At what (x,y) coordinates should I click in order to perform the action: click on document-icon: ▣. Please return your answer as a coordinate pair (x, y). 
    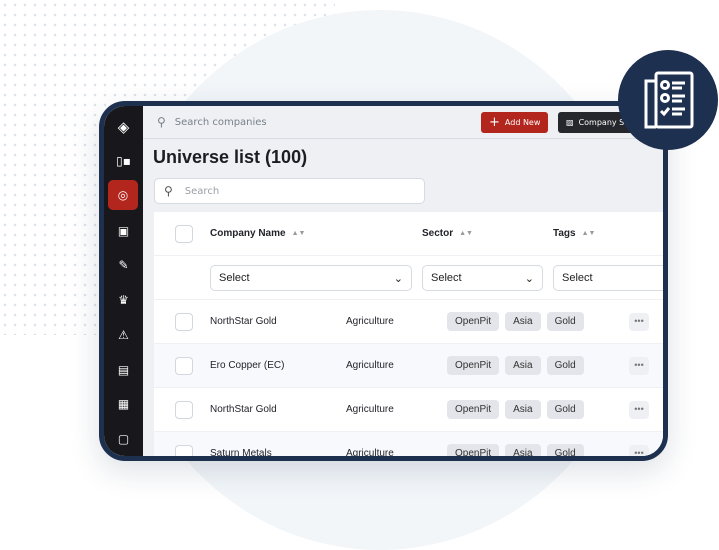
    Looking at the image, I should click on (123, 230).